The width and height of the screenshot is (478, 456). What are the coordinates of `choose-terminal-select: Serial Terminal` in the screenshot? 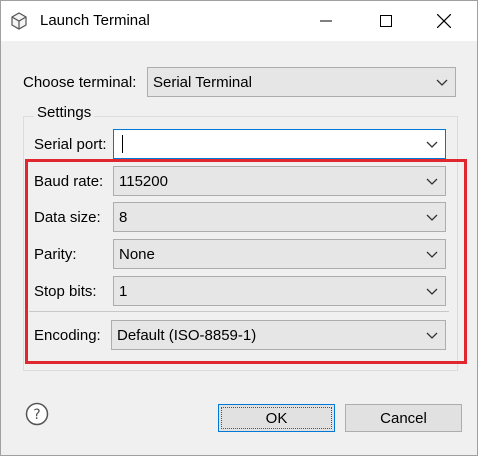 It's located at (301, 82).